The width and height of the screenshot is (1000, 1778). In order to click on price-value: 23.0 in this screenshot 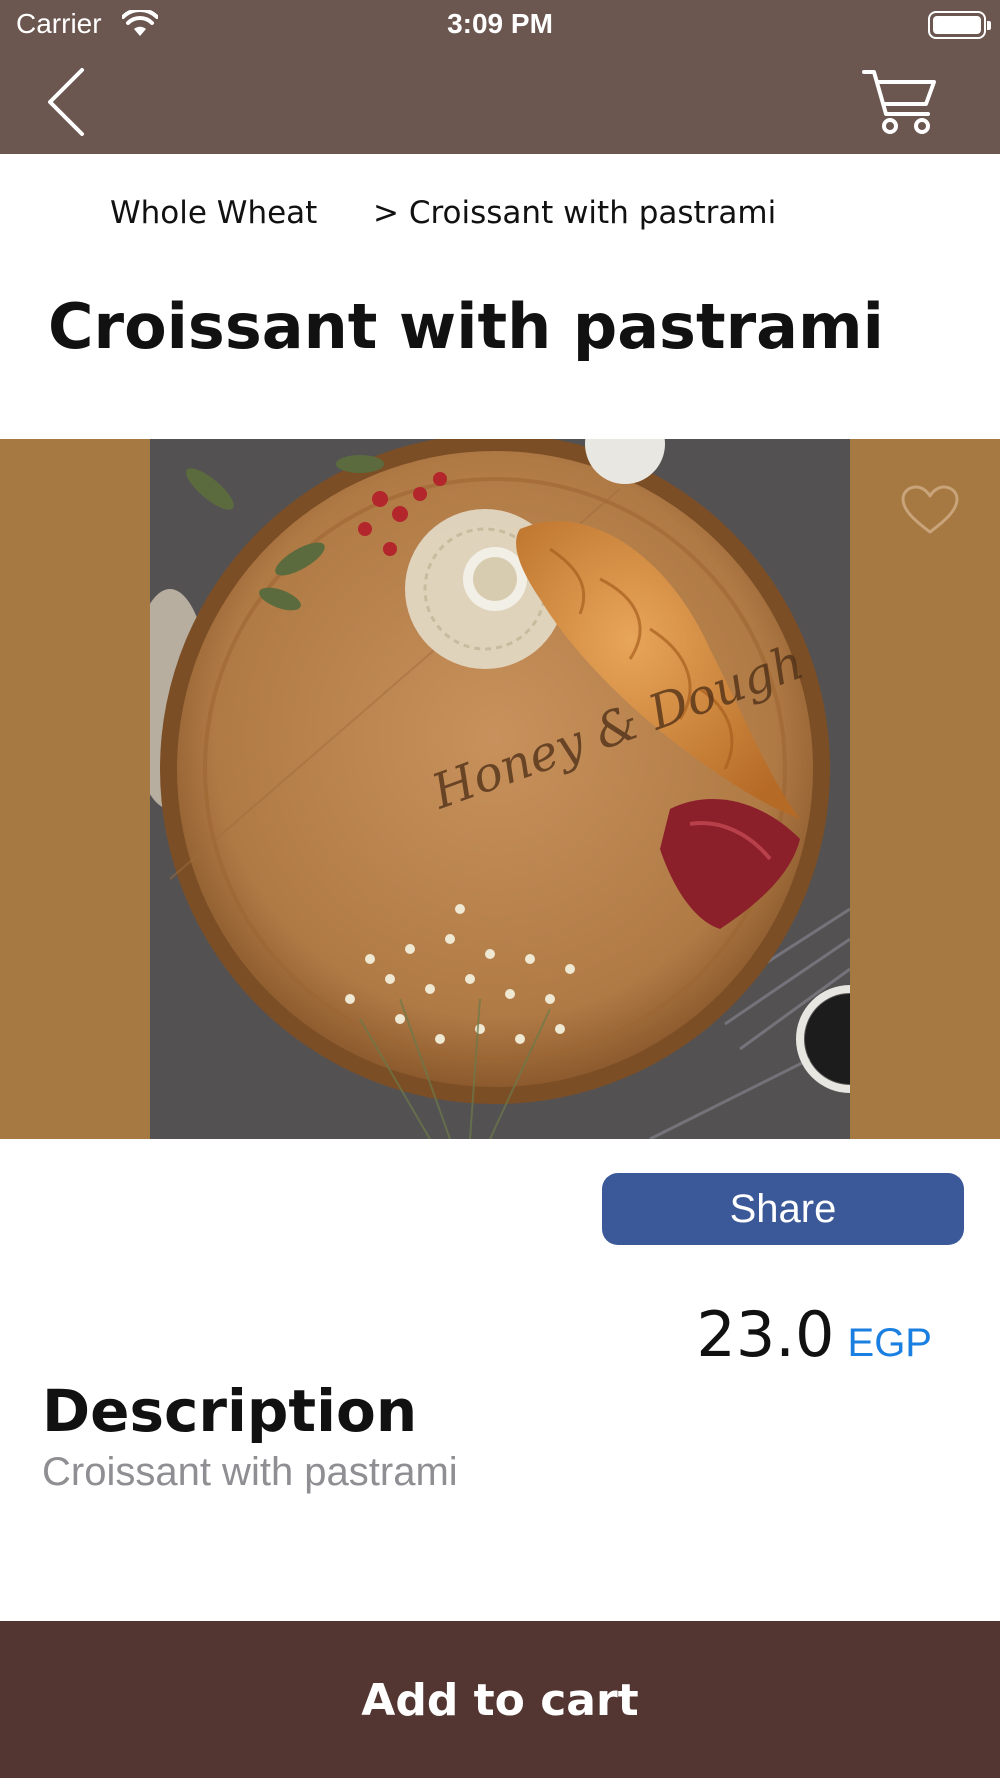, I will do `click(765, 1334)`.